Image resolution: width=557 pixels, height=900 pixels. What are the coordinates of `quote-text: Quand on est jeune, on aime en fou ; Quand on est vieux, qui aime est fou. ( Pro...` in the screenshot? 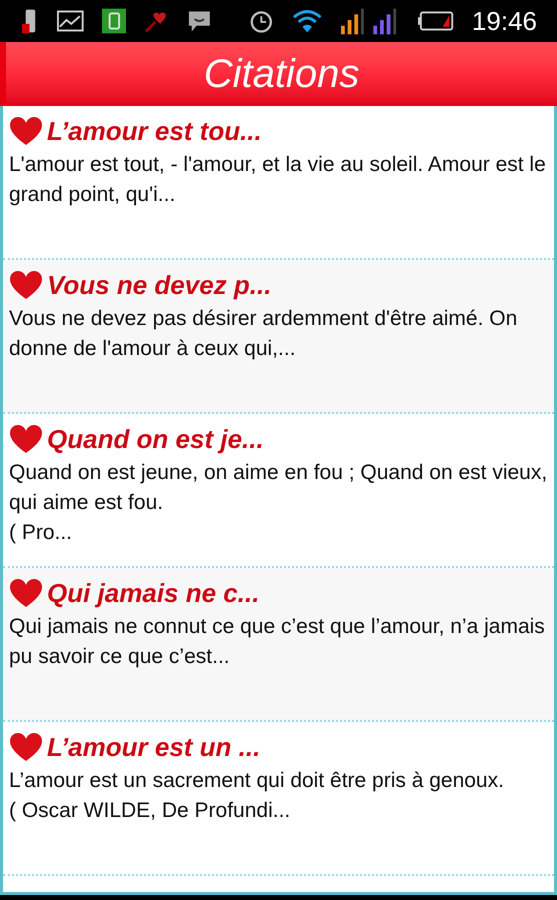 It's located at (278, 503).